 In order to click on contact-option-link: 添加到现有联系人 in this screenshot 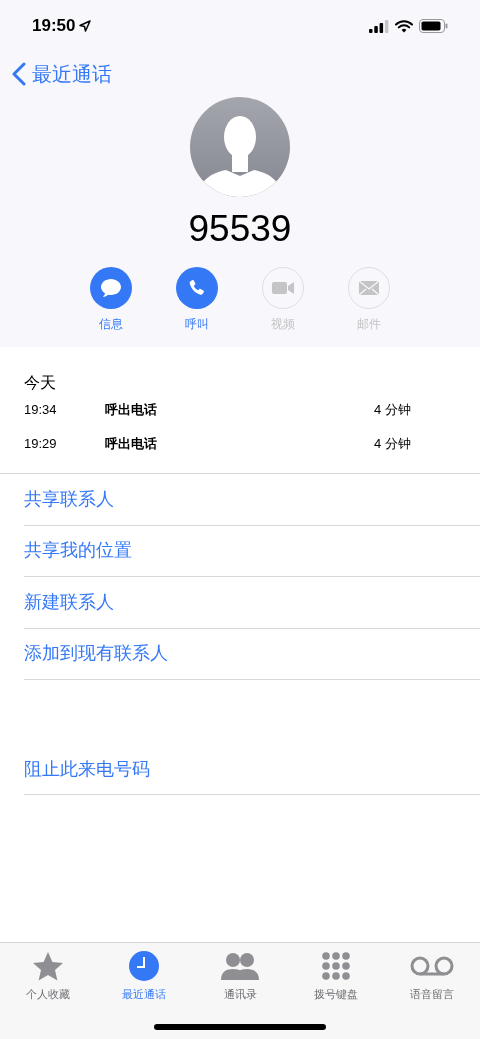, I will do `click(96, 654)`.